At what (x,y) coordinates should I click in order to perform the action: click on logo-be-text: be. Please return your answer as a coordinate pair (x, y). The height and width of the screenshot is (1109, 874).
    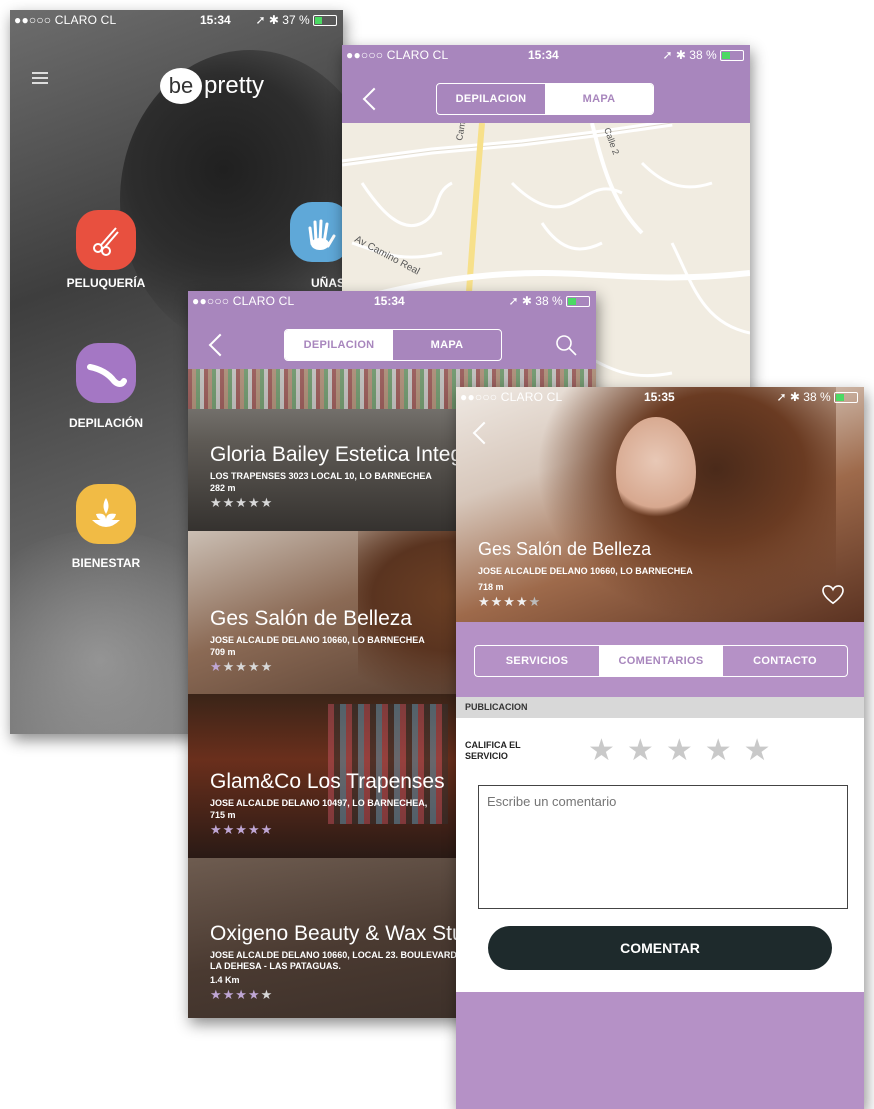
    Looking at the image, I should click on (181, 85).